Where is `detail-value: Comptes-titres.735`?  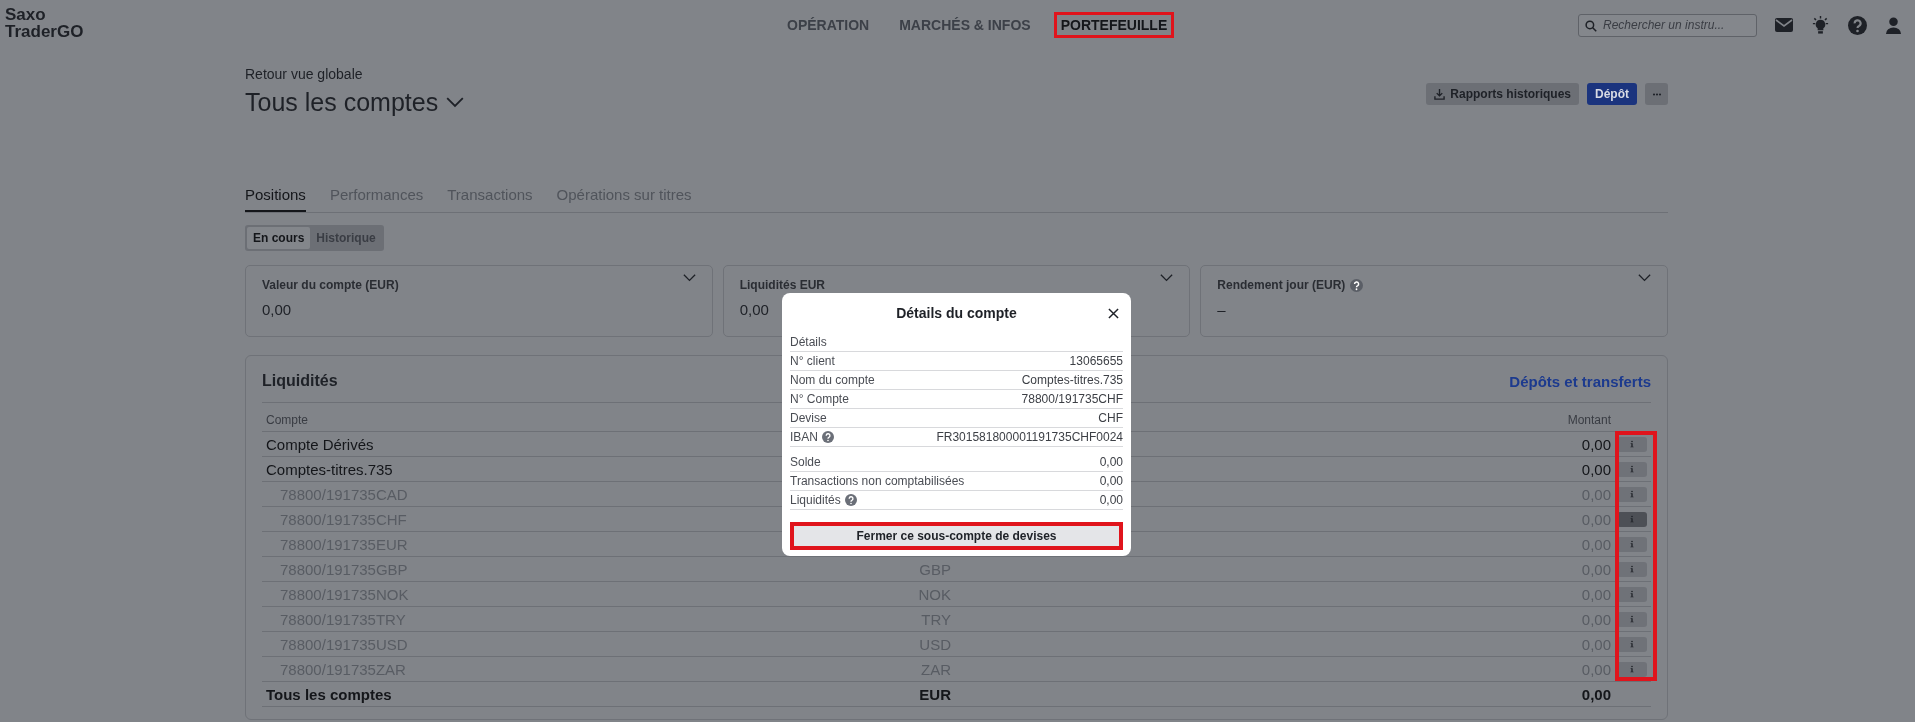 detail-value: Comptes-titres.735 is located at coordinates (1072, 380).